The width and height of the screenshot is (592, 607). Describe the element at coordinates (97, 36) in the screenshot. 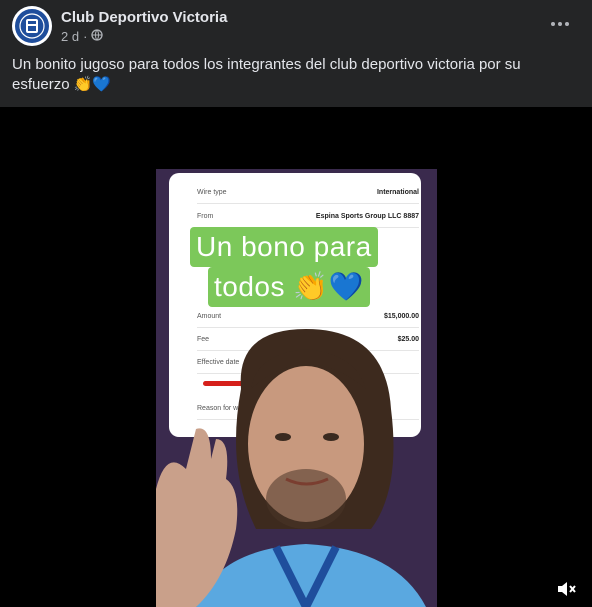

I see `globe-icon` at that location.